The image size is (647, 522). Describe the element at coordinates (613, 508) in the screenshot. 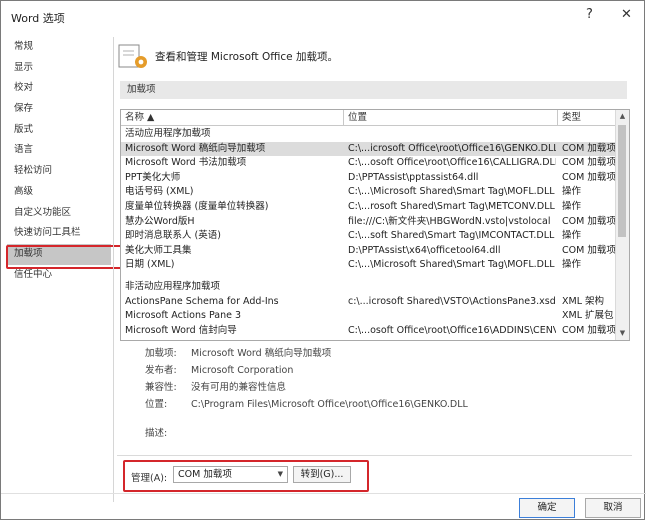

I see `cancel-button: 取消` at that location.